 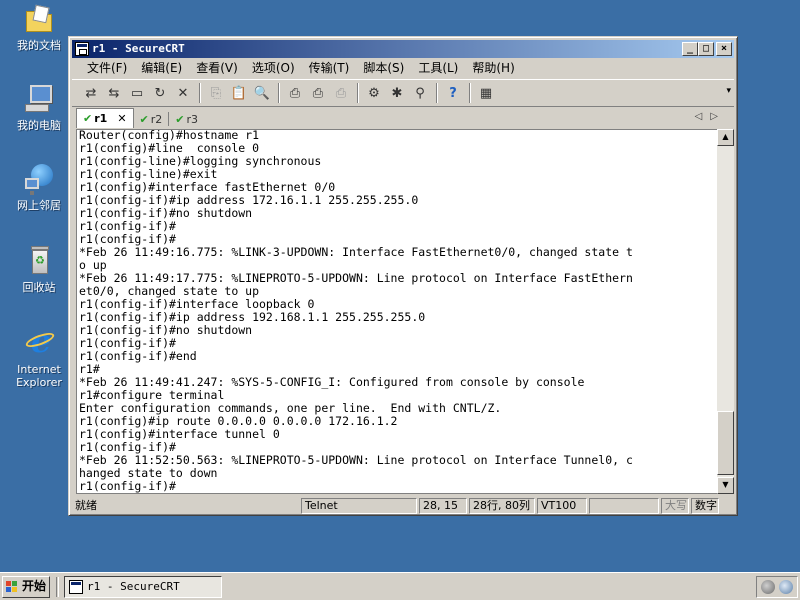 I want to click on tab-label: r1, so click(x=101, y=118).